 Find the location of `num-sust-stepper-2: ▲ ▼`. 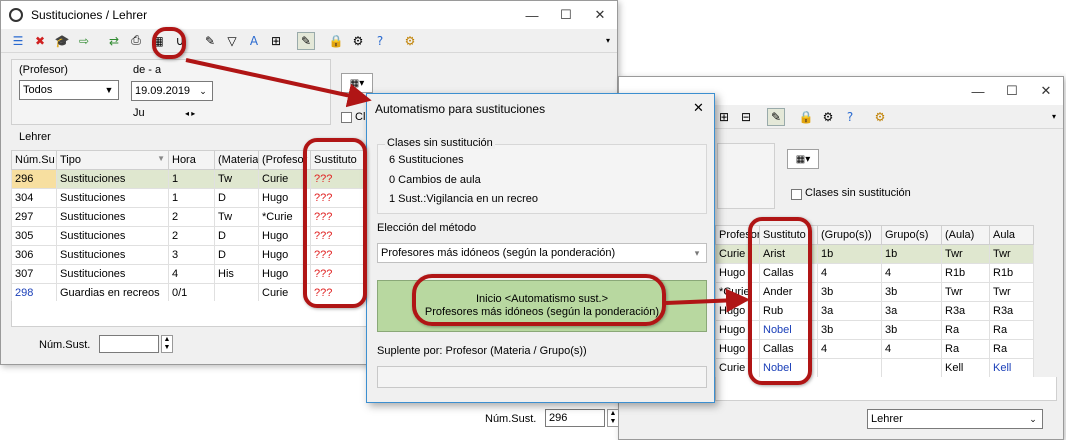

num-sust-stepper-2: ▲ ▼ is located at coordinates (613, 418).